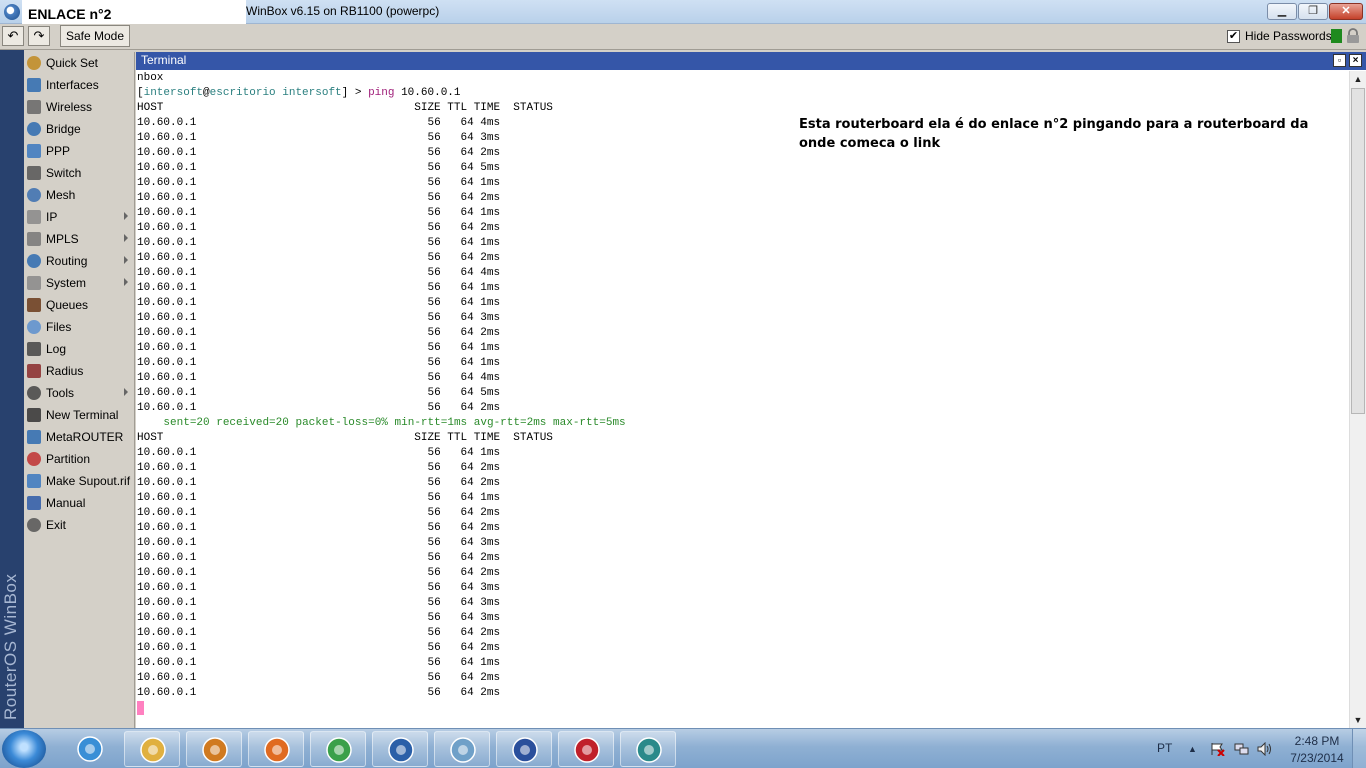  What do you see at coordinates (34, 173) in the screenshot?
I see `switch-icon` at bounding box center [34, 173].